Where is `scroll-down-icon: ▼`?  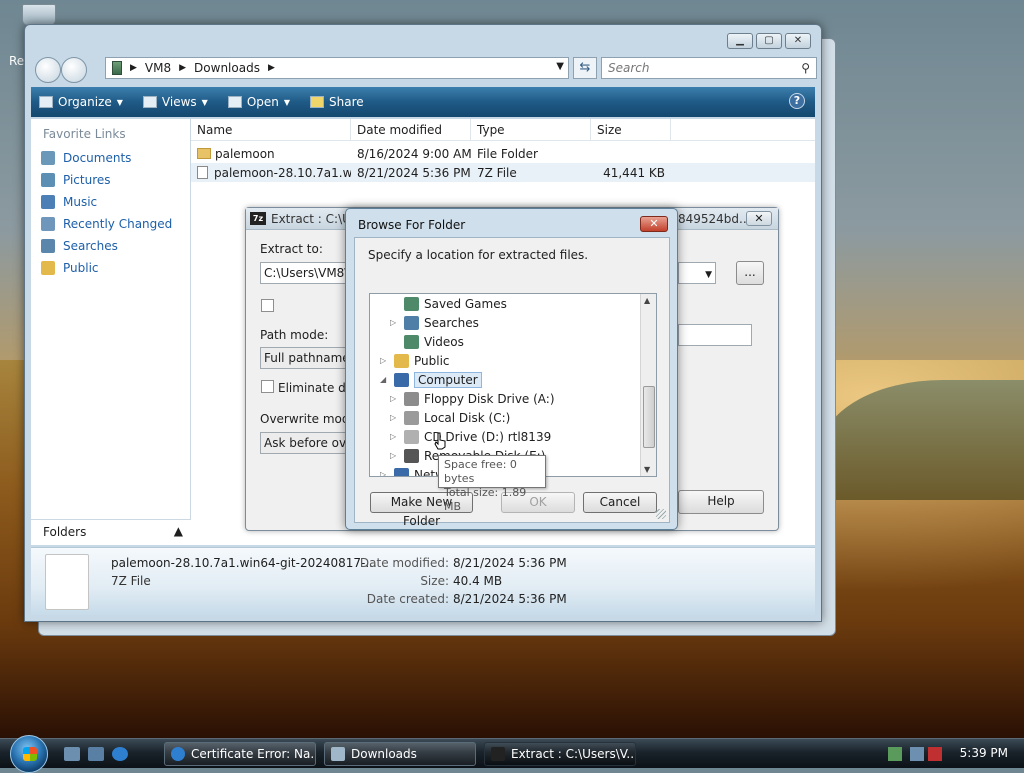
scroll-down-icon: ▼ is located at coordinates (647, 469).